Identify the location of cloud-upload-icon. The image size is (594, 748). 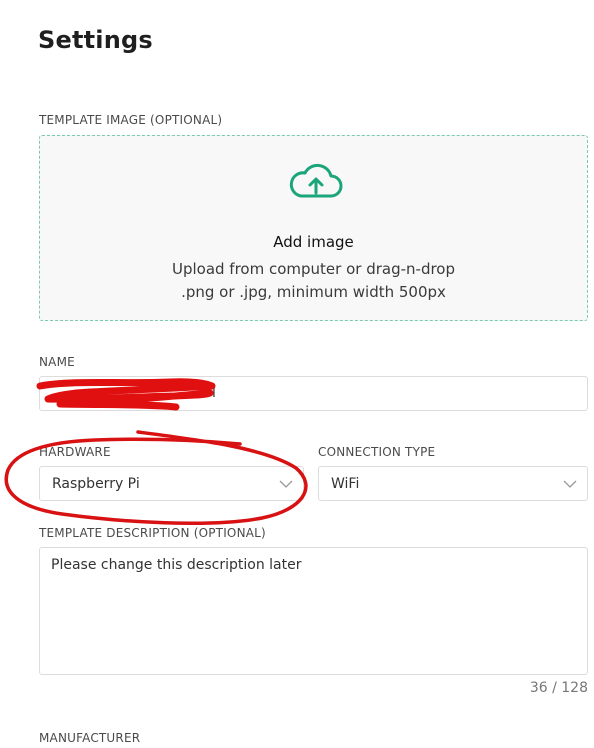
(316, 180).